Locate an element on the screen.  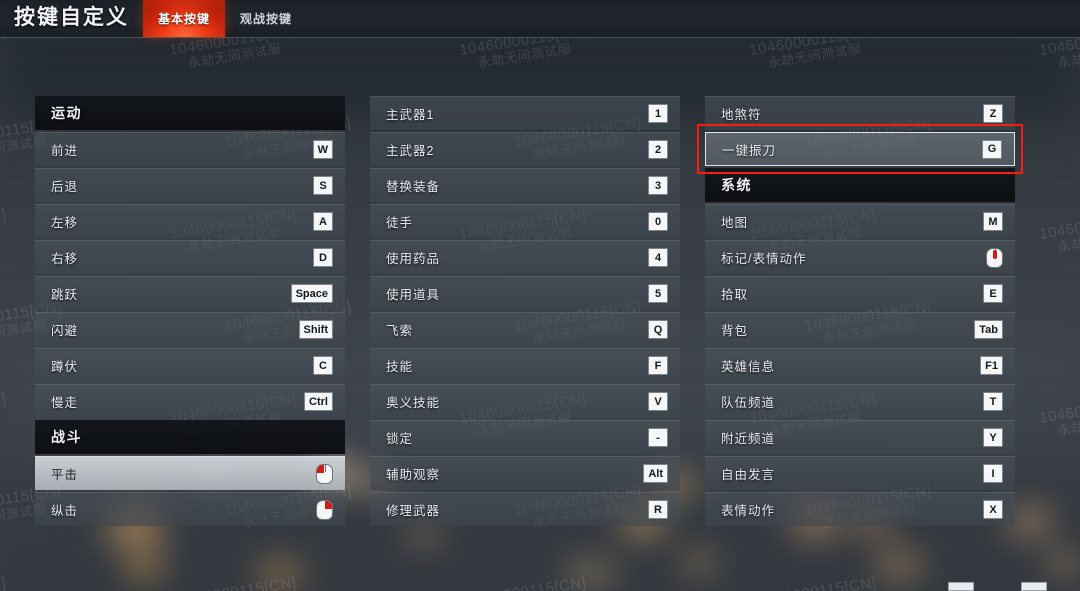
keybind-action-label: 前进 is located at coordinates (65, 151).